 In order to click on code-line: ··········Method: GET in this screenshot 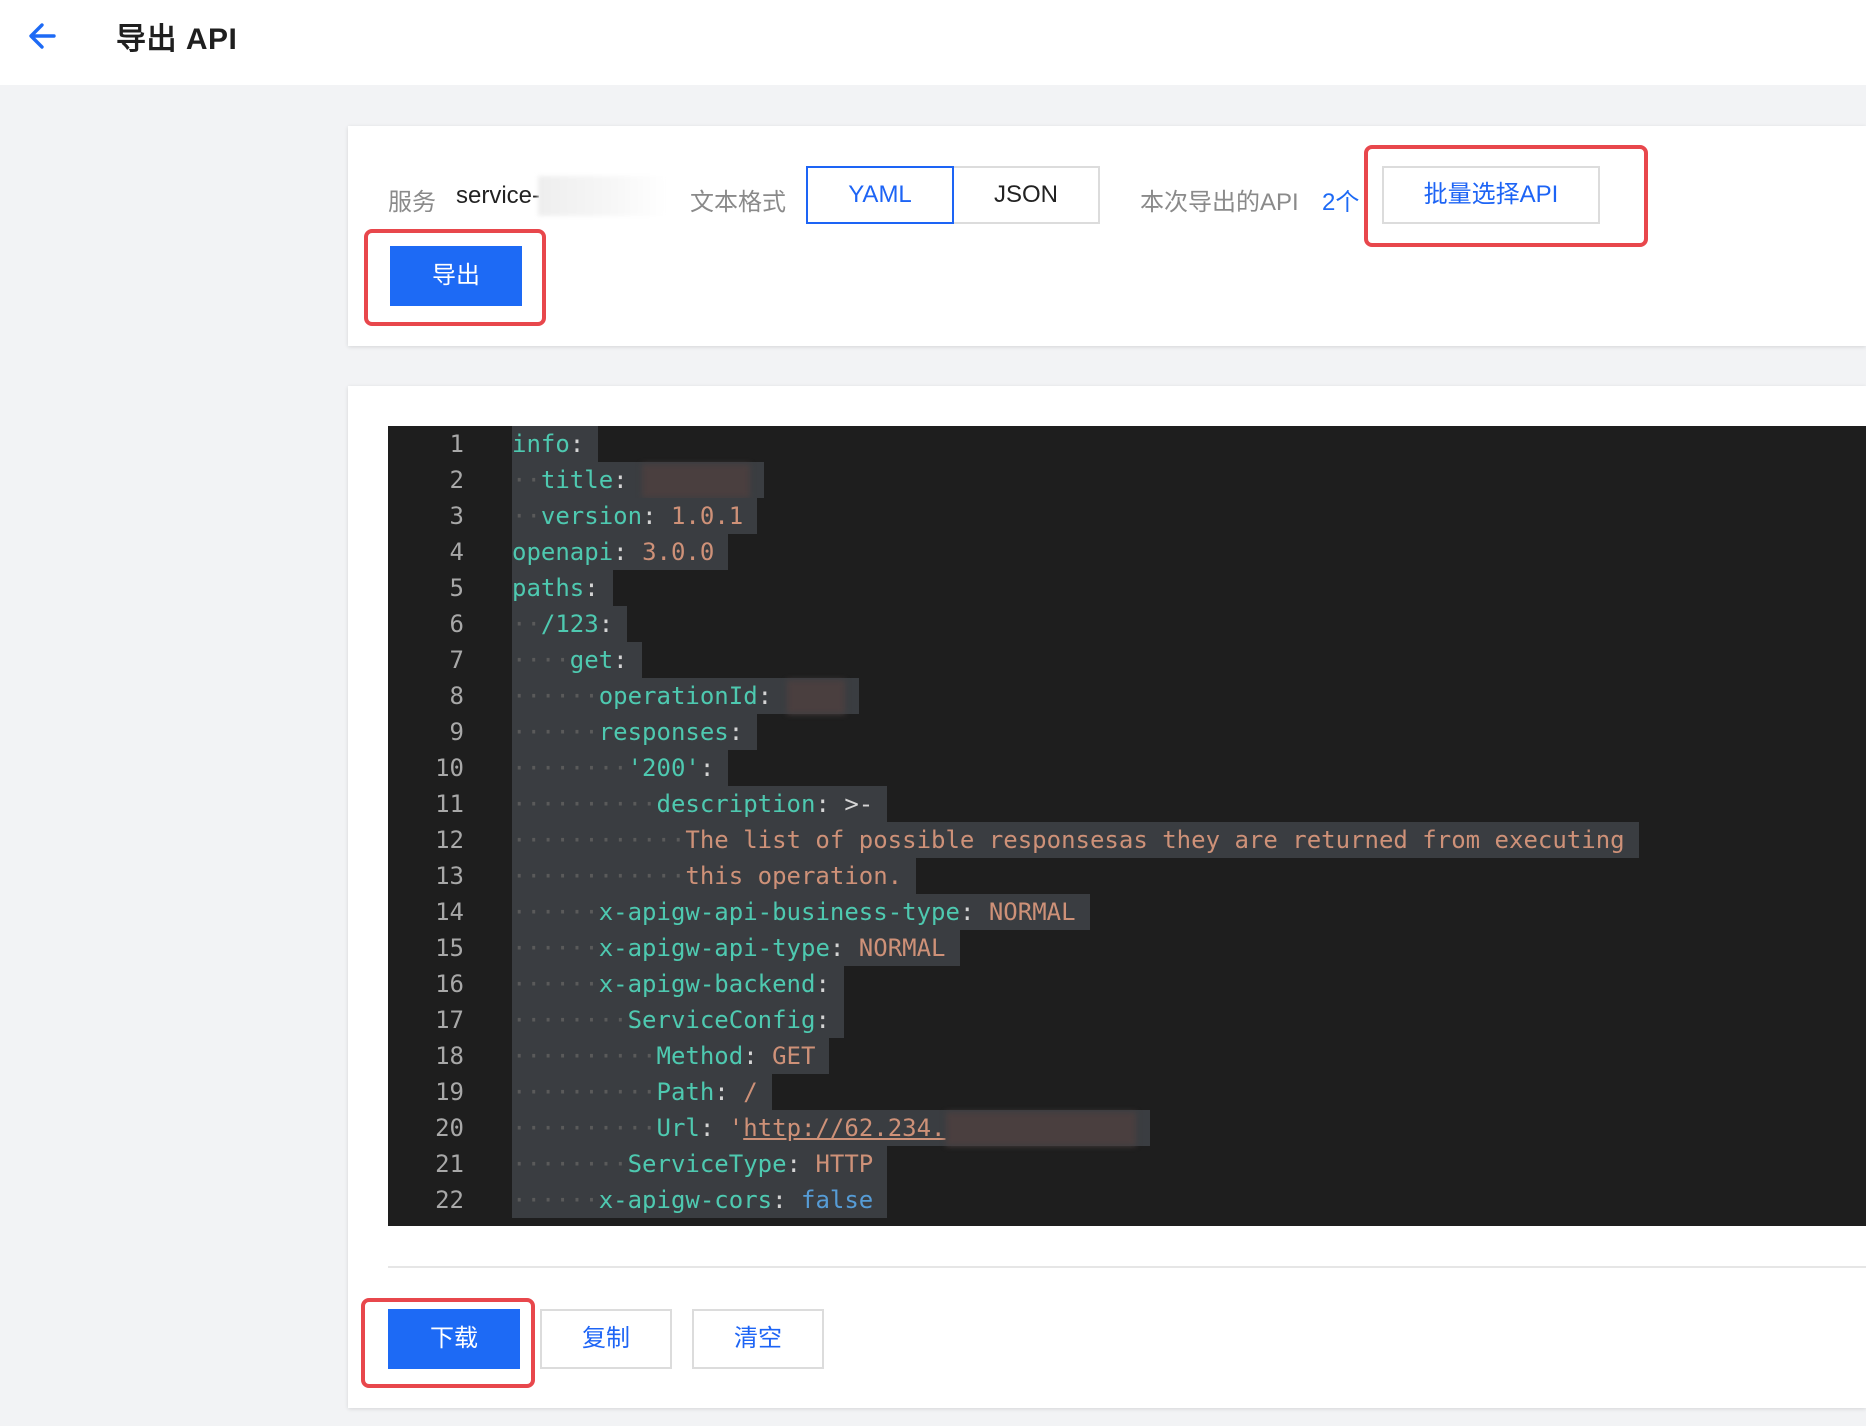, I will do `click(1189, 1056)`.